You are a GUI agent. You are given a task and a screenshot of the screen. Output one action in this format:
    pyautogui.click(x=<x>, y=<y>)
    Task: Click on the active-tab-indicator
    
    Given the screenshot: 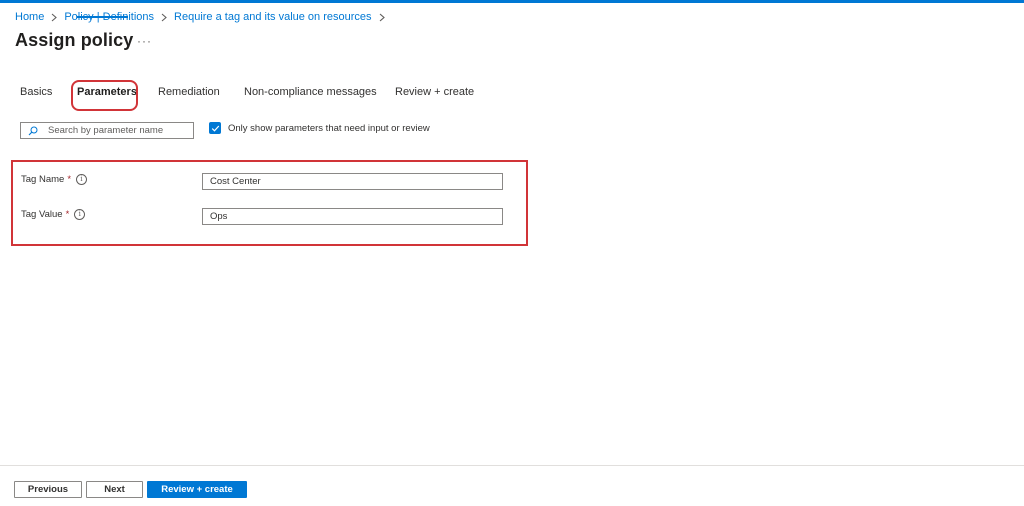 What is the action you would take?
    pyautogui.click(x=102, y=17)
    